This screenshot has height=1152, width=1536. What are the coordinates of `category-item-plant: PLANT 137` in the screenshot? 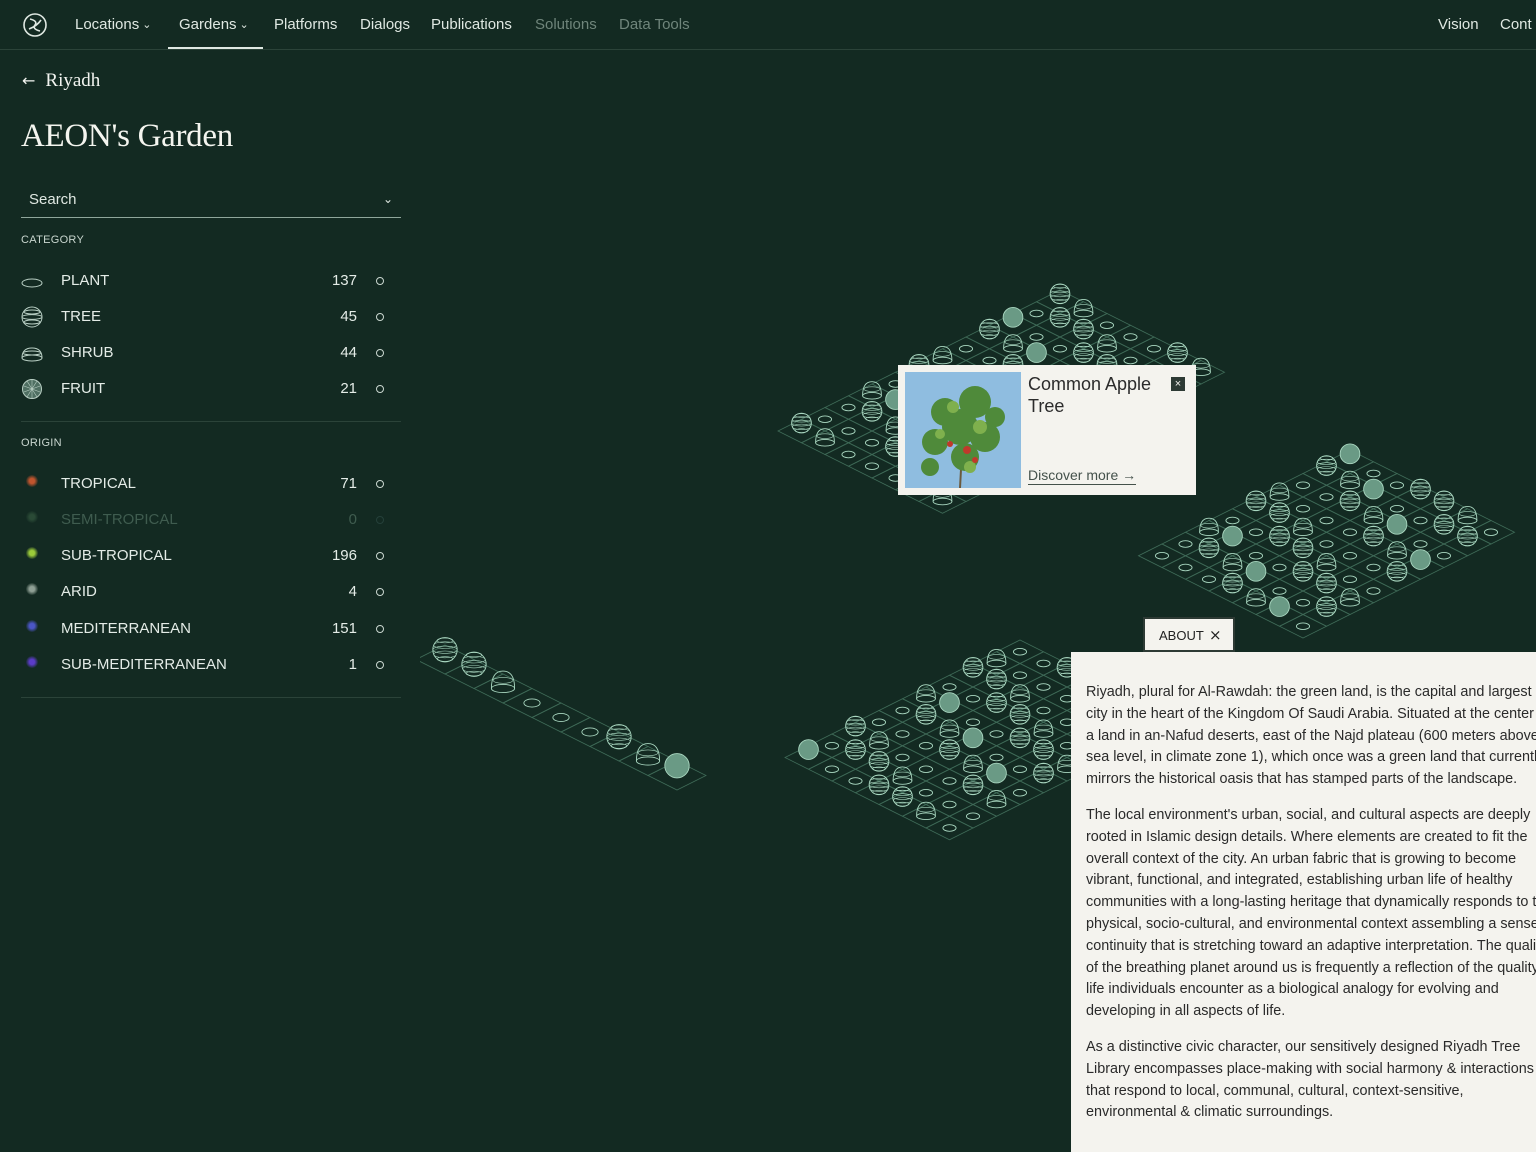 It's located at (211, 280).